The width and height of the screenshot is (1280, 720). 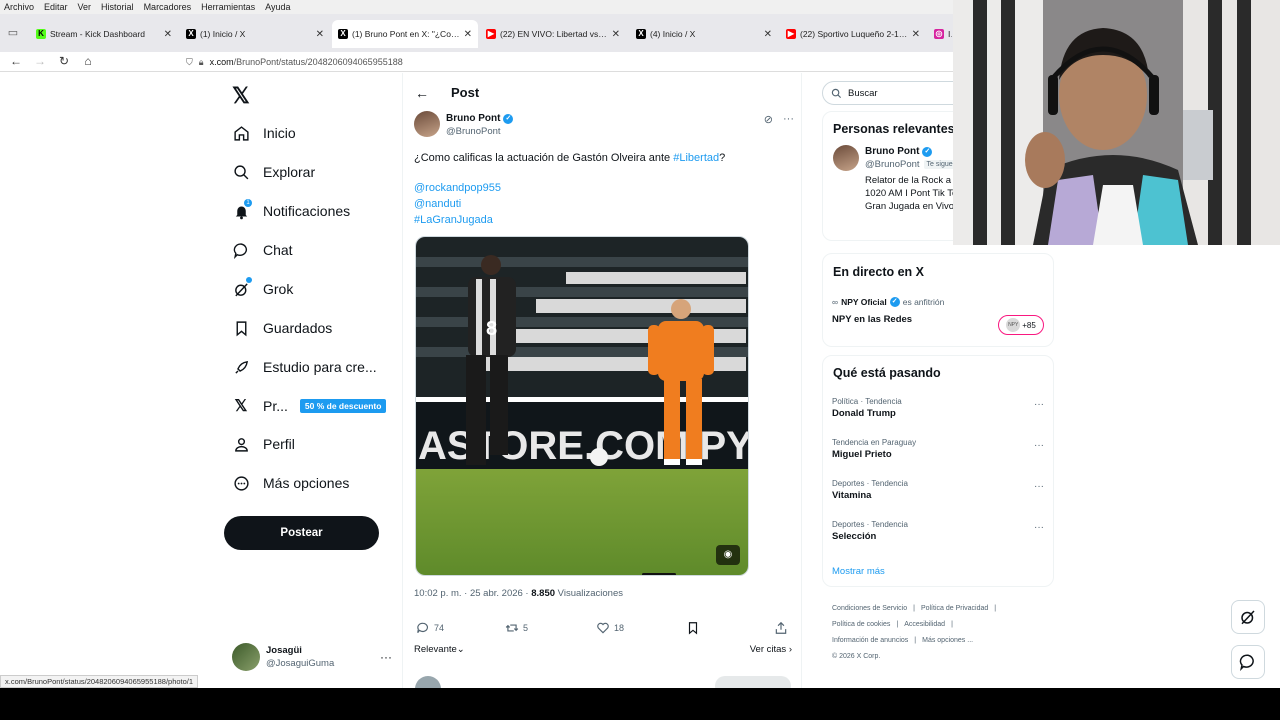 What do you see at coordinates (309, 406) in the screenshot?
I see `nav-item-premium: 𝕏 Pr... 50 % de descuento` at bounding box center [309, 406].